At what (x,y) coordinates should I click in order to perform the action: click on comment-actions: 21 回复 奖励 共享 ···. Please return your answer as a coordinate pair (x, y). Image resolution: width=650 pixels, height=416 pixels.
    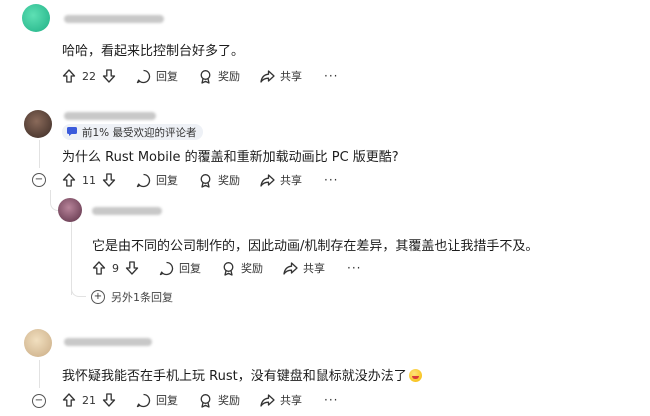
    Looking at the image, I should click on (200, 400).